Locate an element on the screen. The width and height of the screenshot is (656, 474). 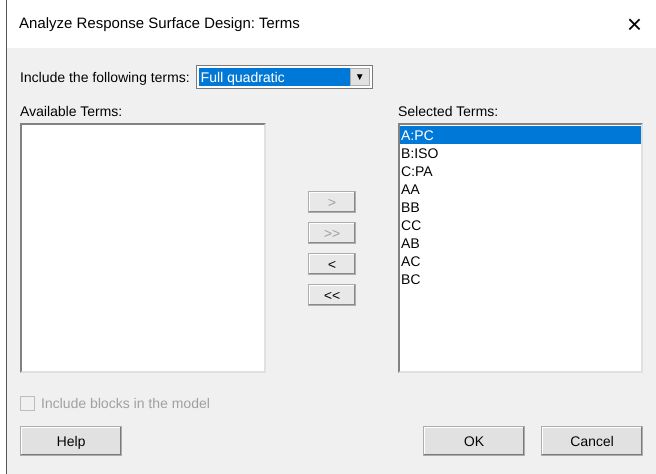
window-title: Analyze Response Surface Design: Terms is located at coordinates (159, 24).